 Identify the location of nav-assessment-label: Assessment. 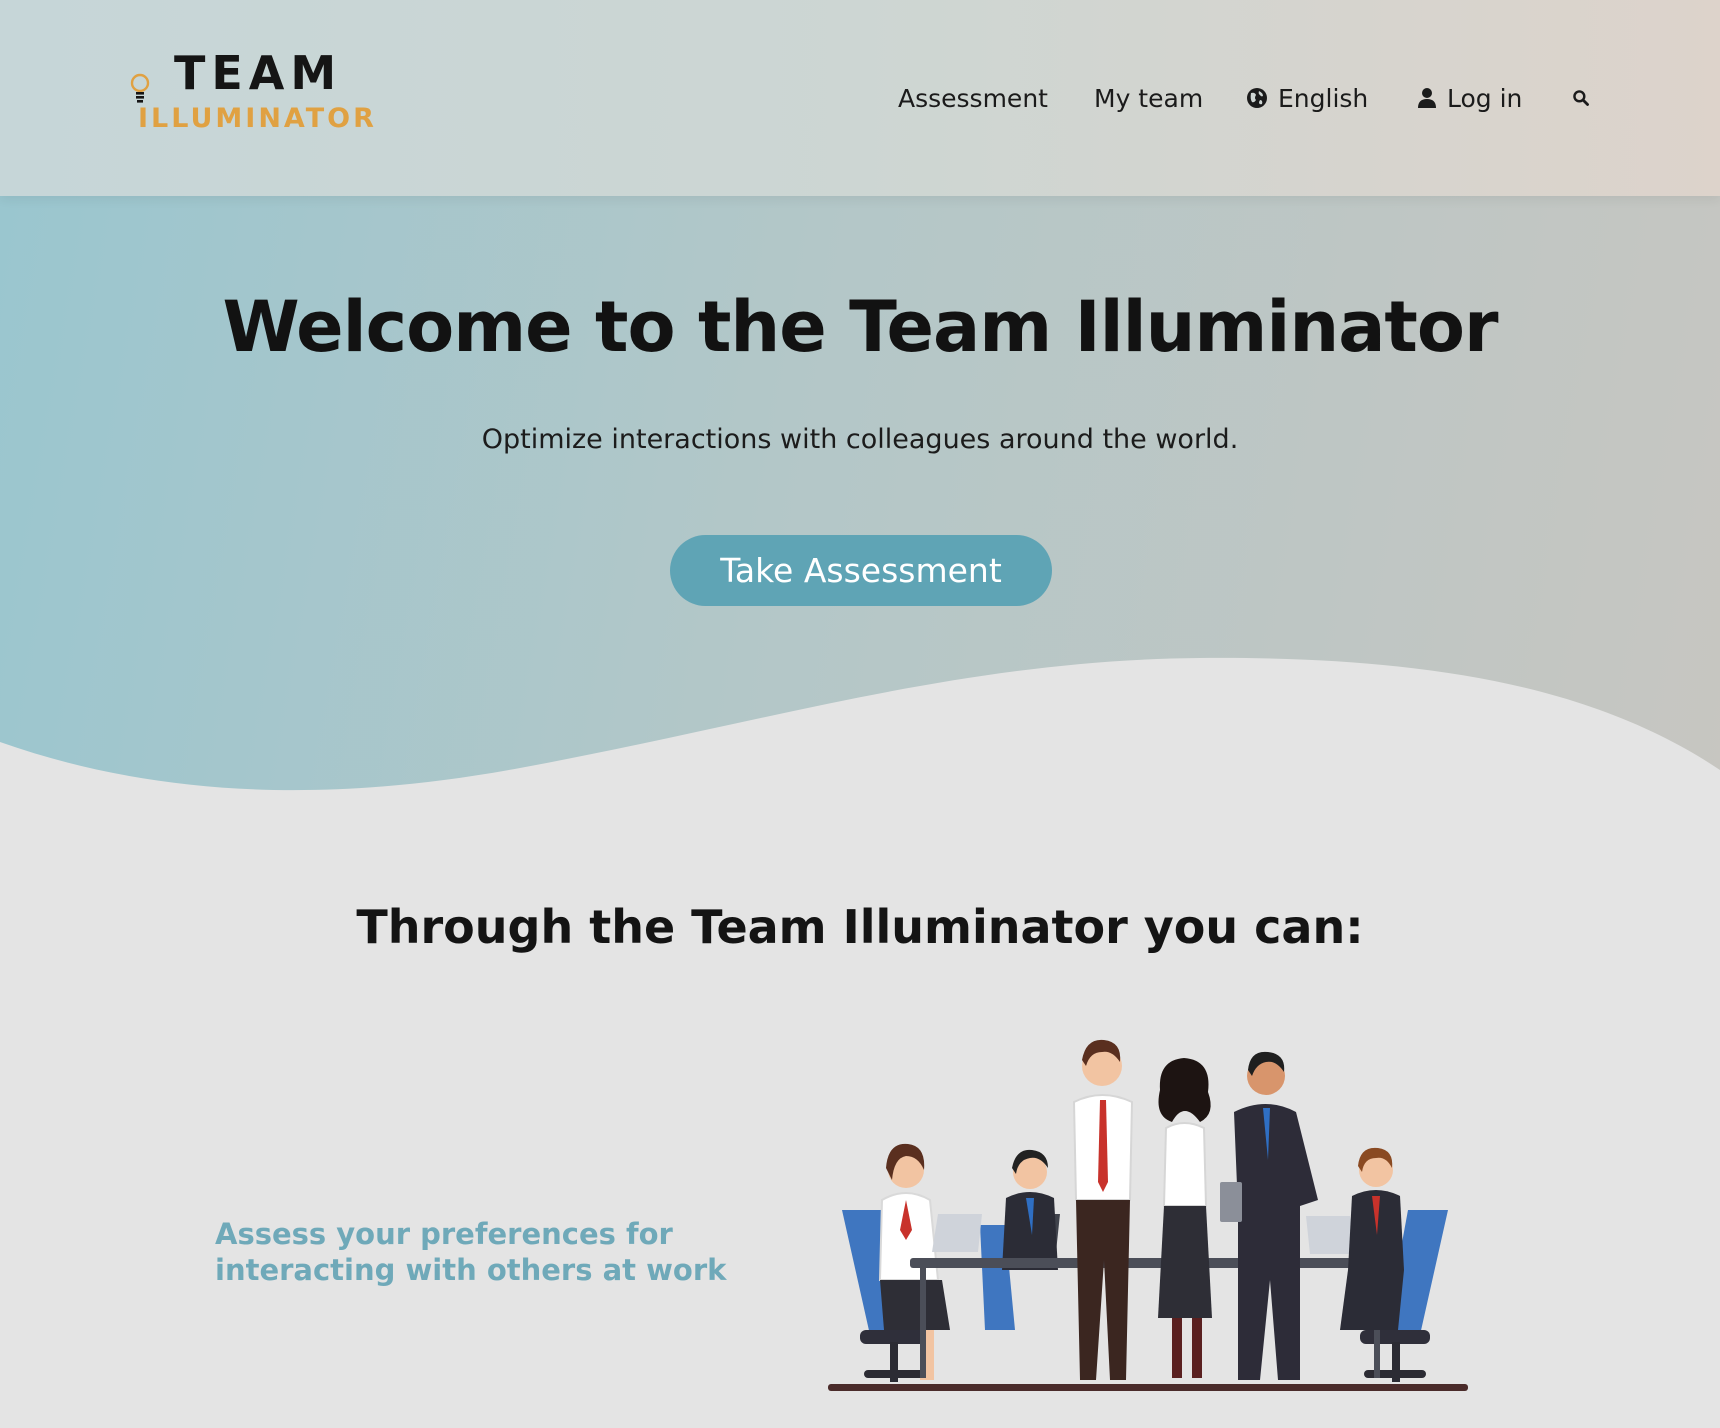
(973, 98).